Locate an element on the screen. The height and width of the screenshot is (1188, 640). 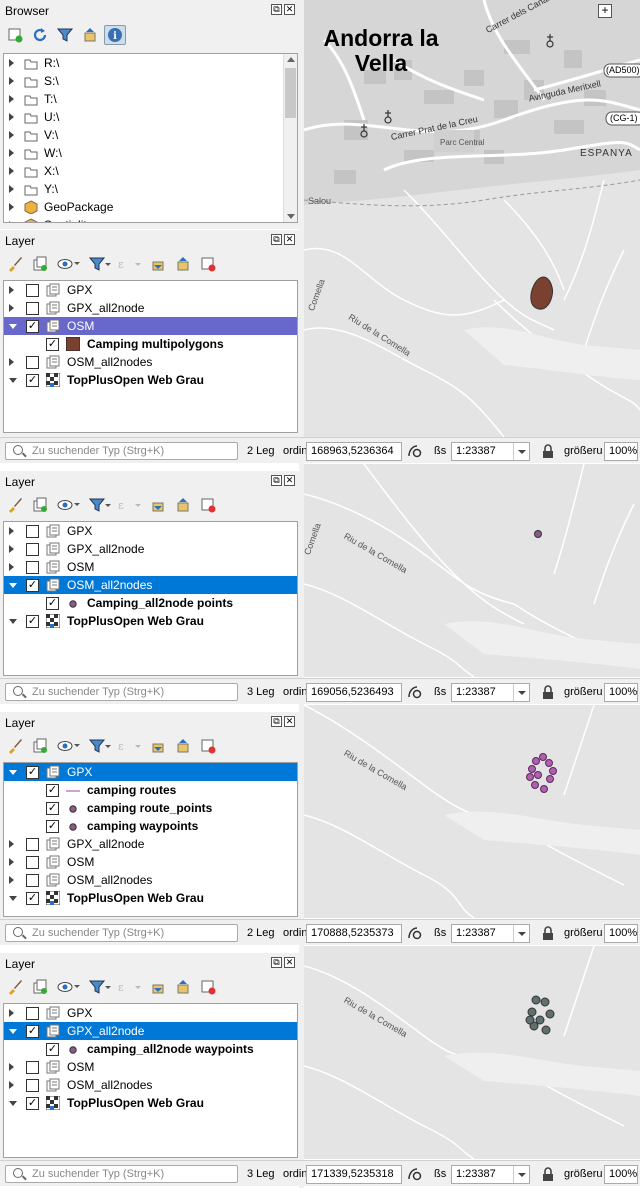
layer-row: ✓ camping route_points is located at coordinates (150, 808).